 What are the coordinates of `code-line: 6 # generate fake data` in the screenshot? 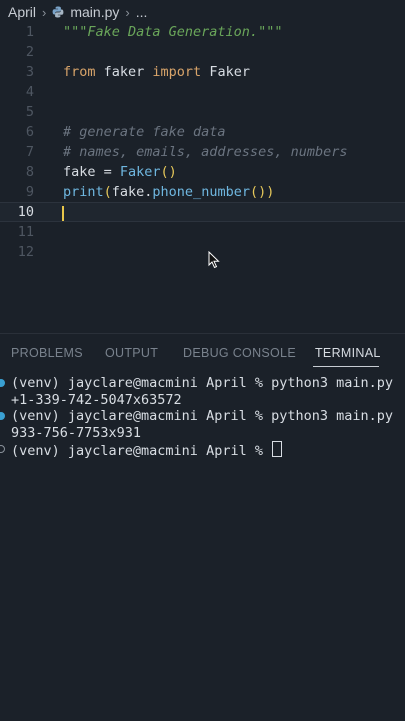 It's located at (202, 132).